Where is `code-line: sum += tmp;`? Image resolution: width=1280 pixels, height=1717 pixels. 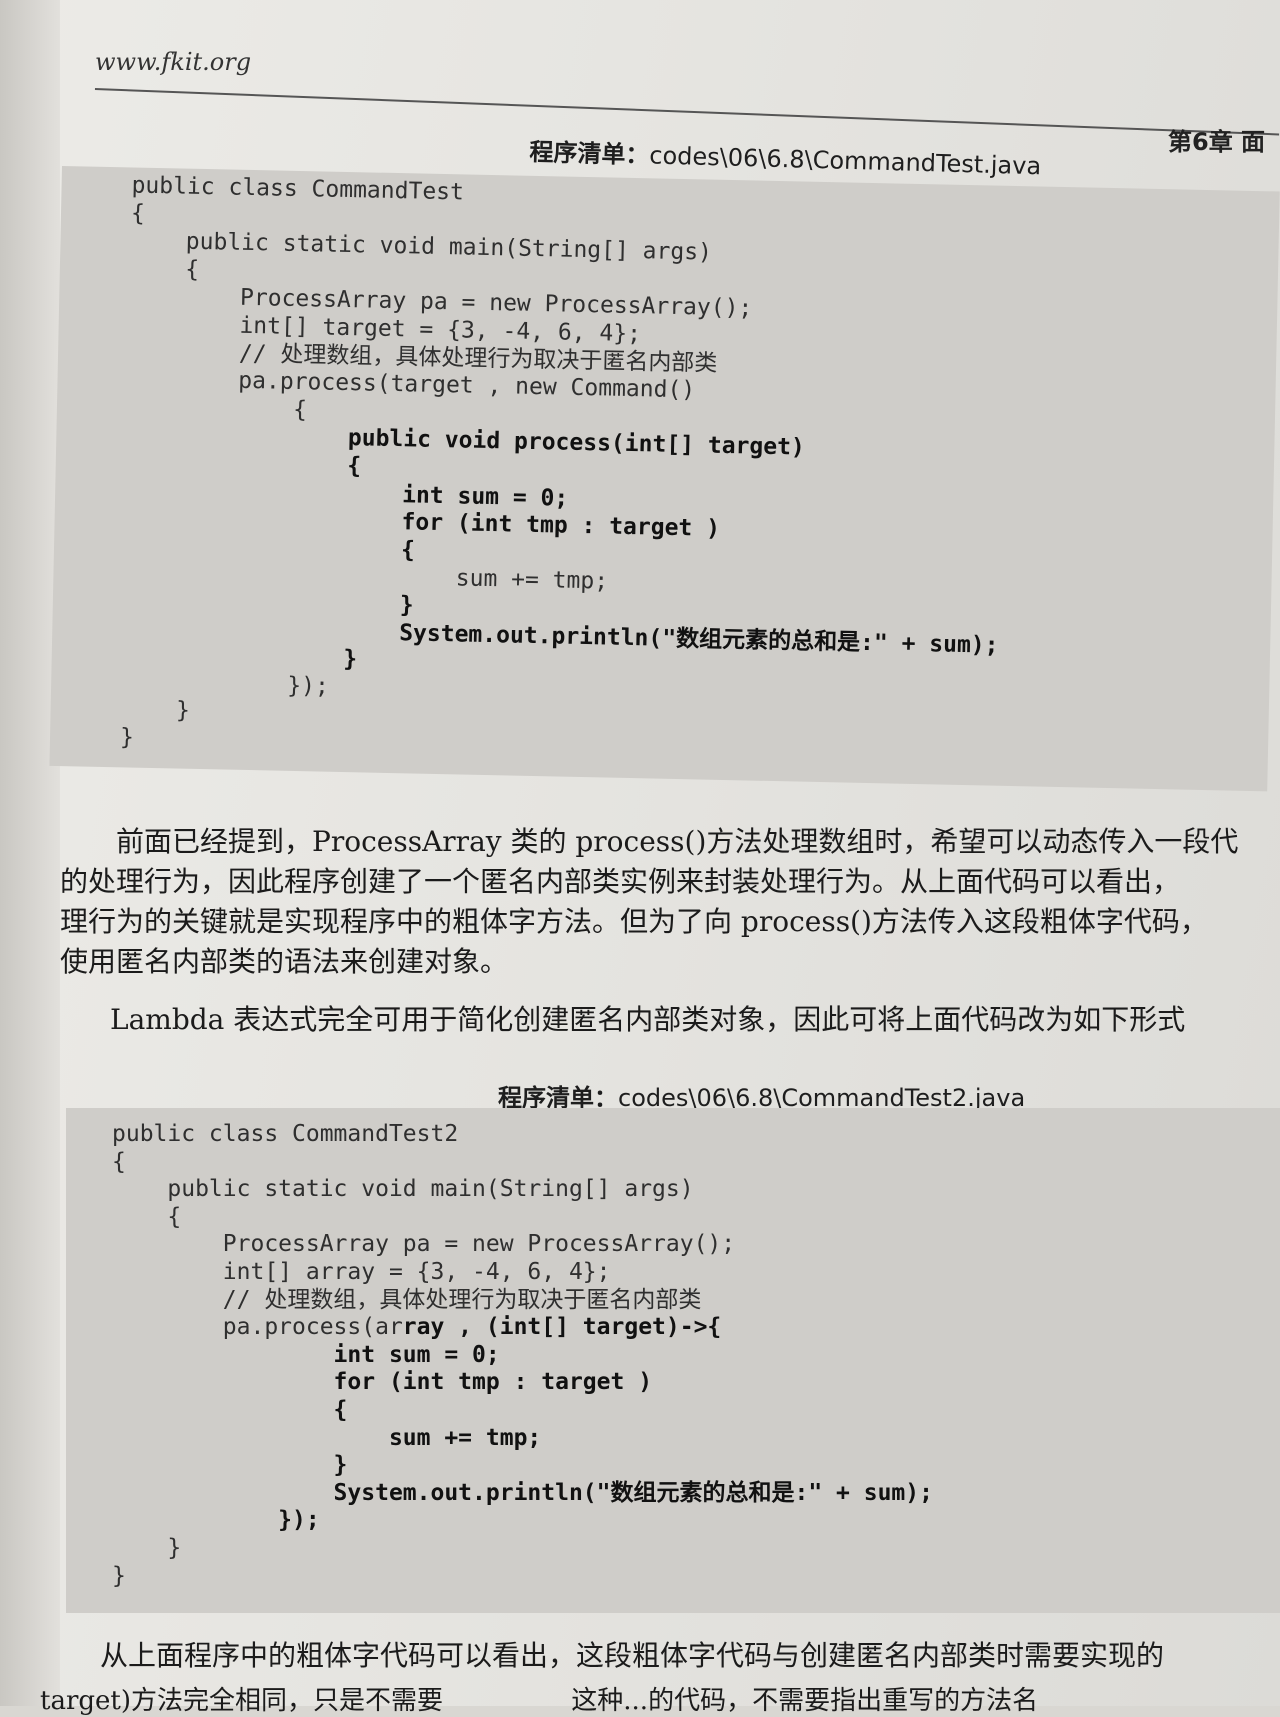
code-line: sum += tmp; is located at coordinates (327, 1437).